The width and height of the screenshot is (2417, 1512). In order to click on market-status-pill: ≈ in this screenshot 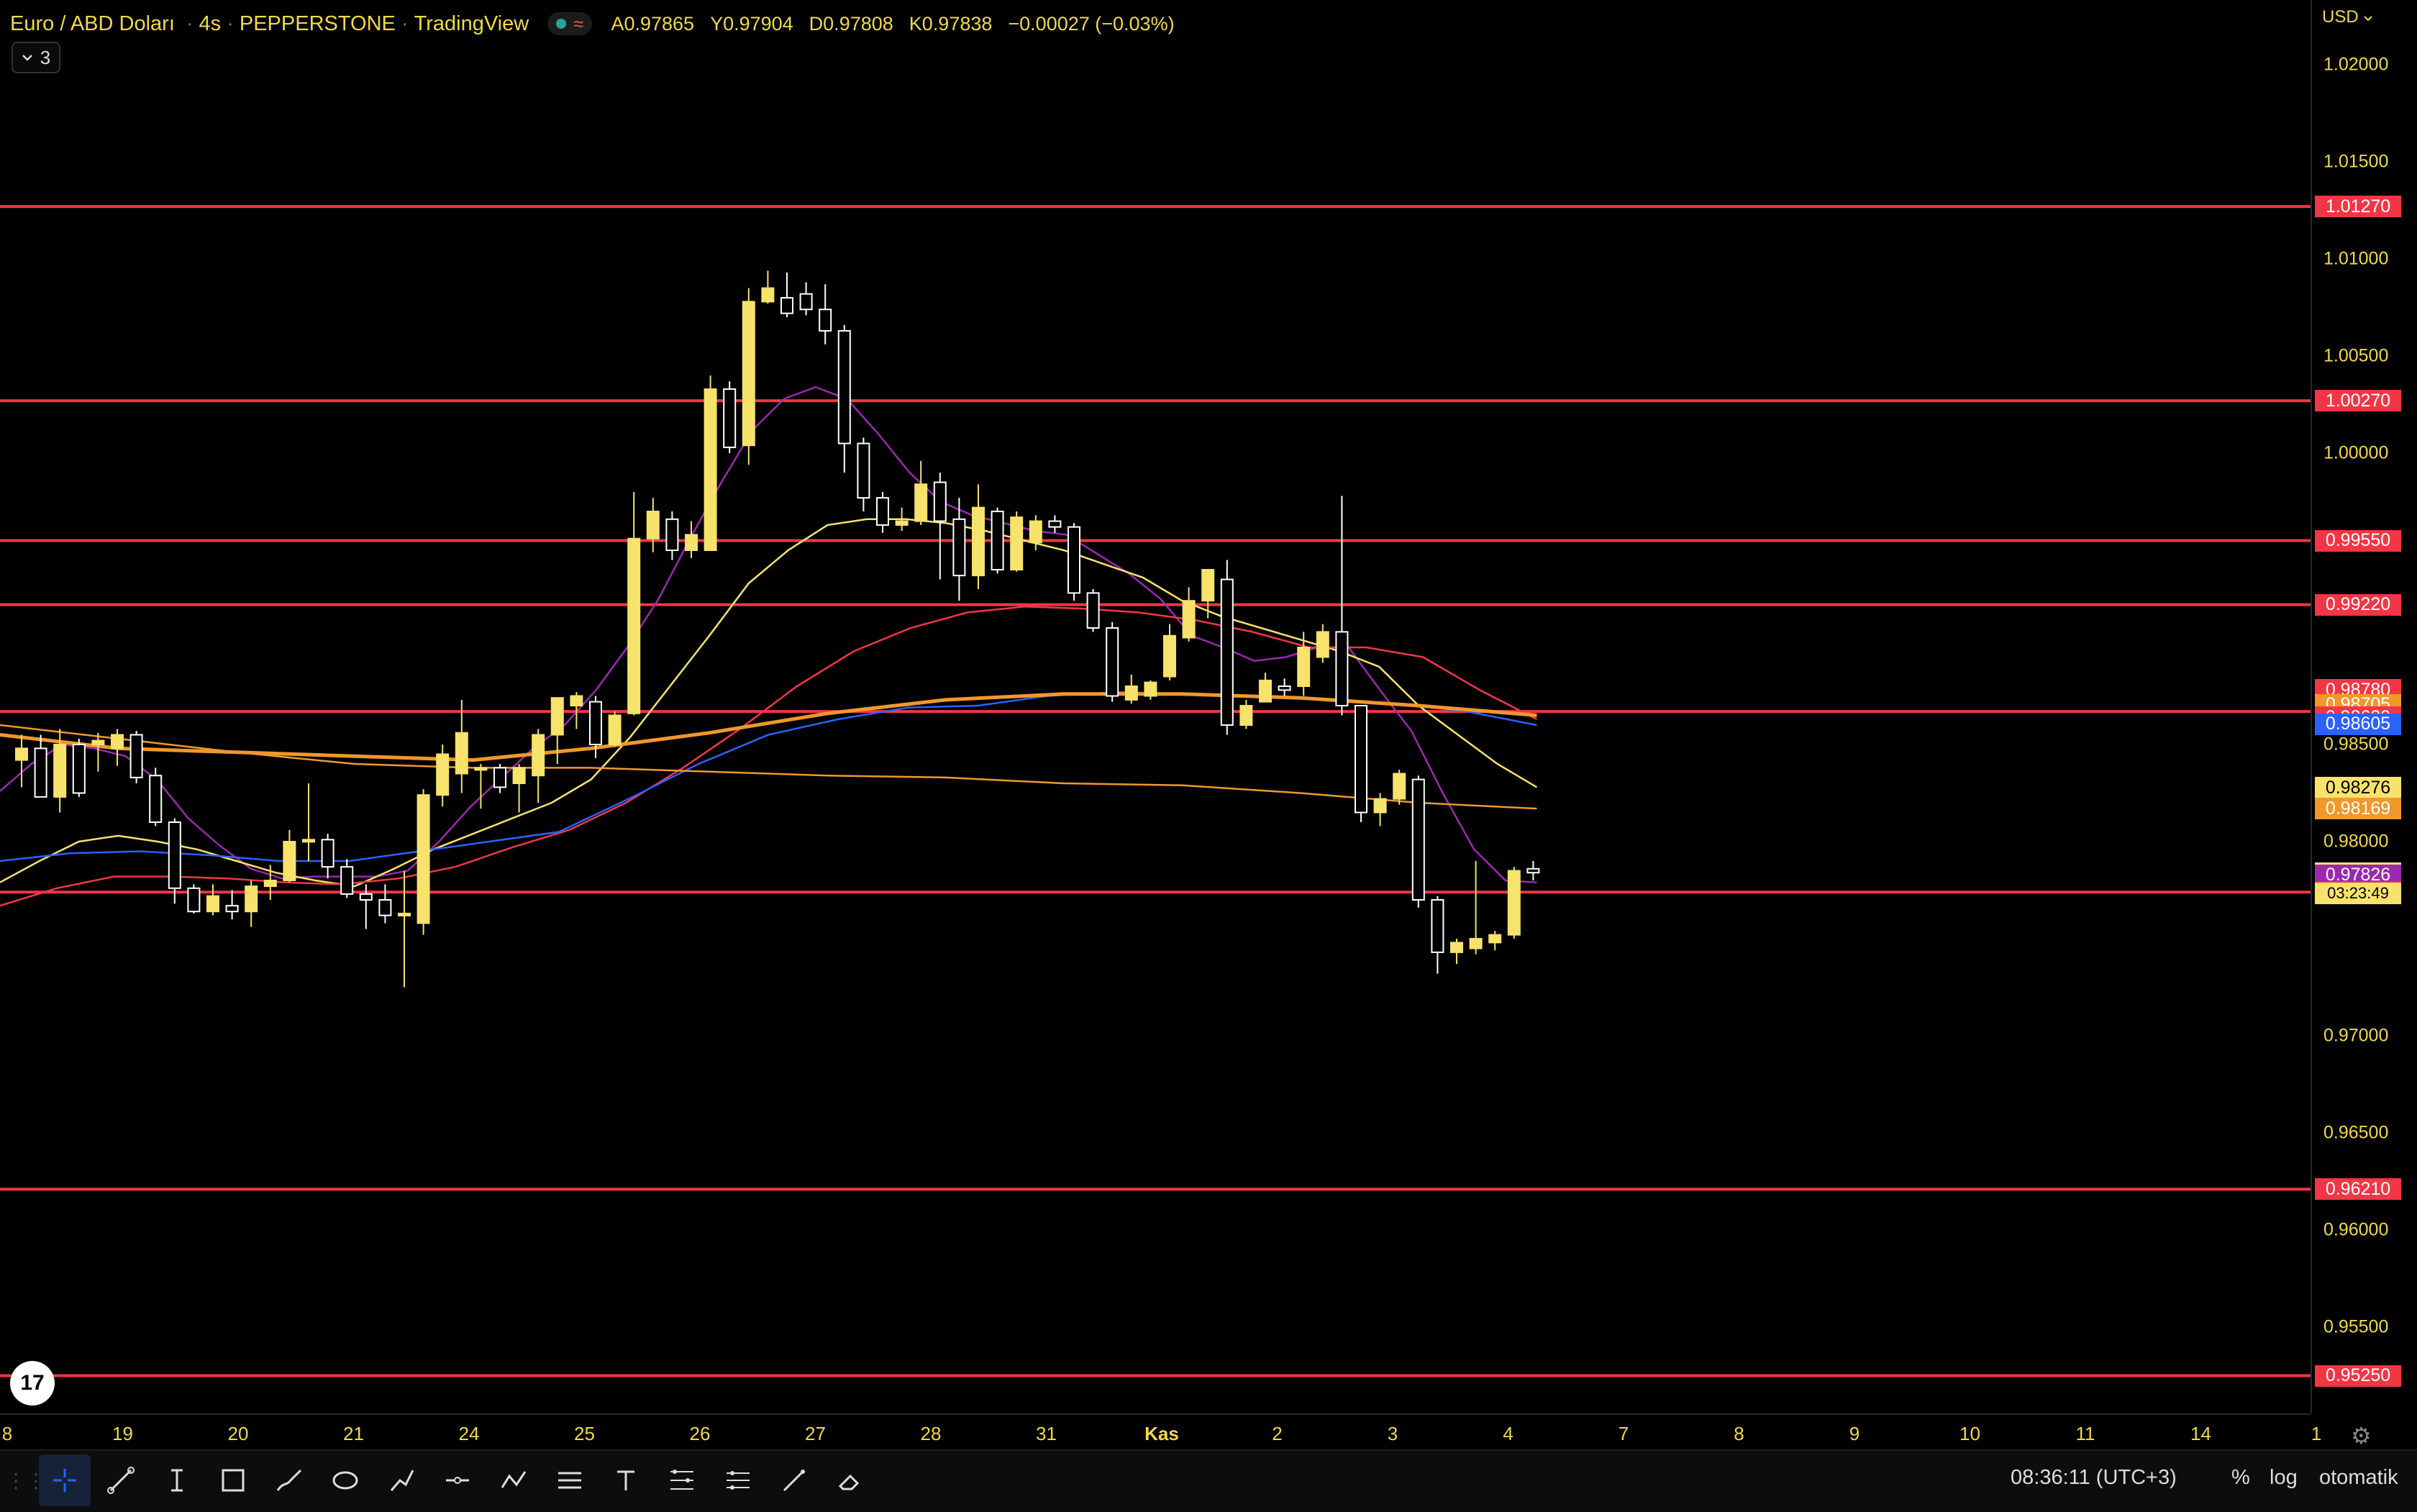, I will do `click(570, 23)`.